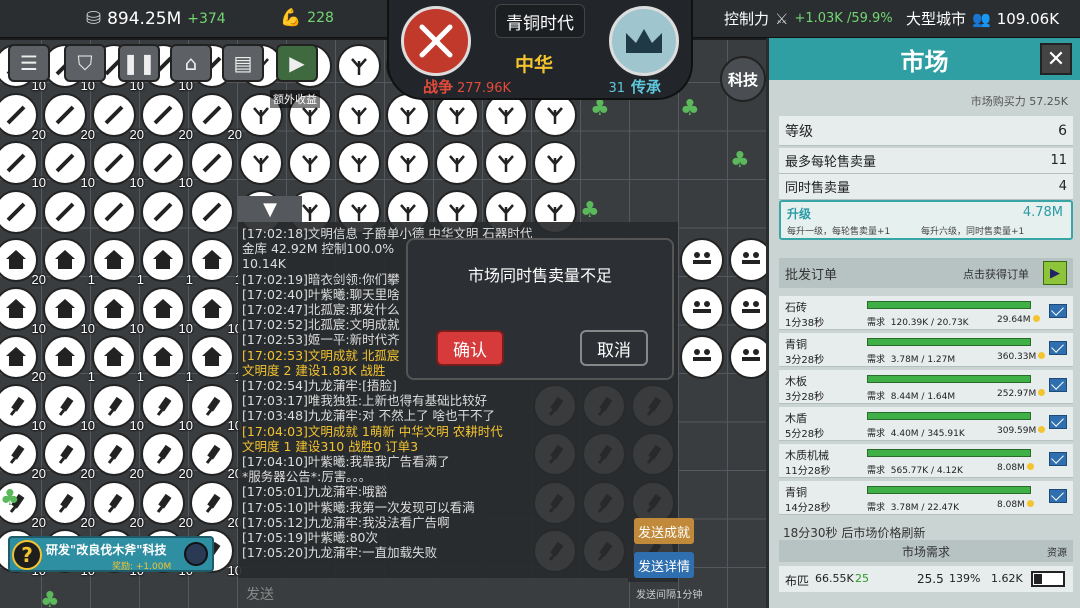 This screenshot has height=608, width=1080. I want to click on chat-input: 发送, so click(433, 593).